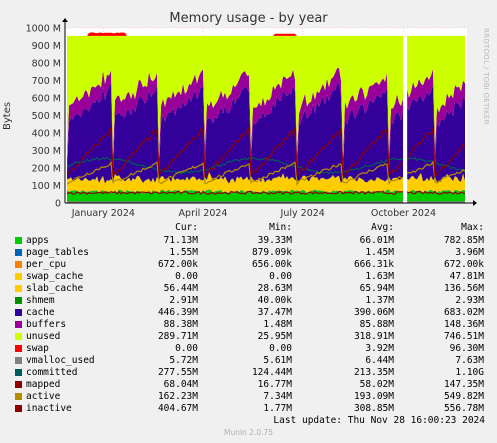 This screenshot has height=443, width=497. Describe the element at coordinates (463, 408) in the screenshot. I see `legend-max: 556.78M` at that location.